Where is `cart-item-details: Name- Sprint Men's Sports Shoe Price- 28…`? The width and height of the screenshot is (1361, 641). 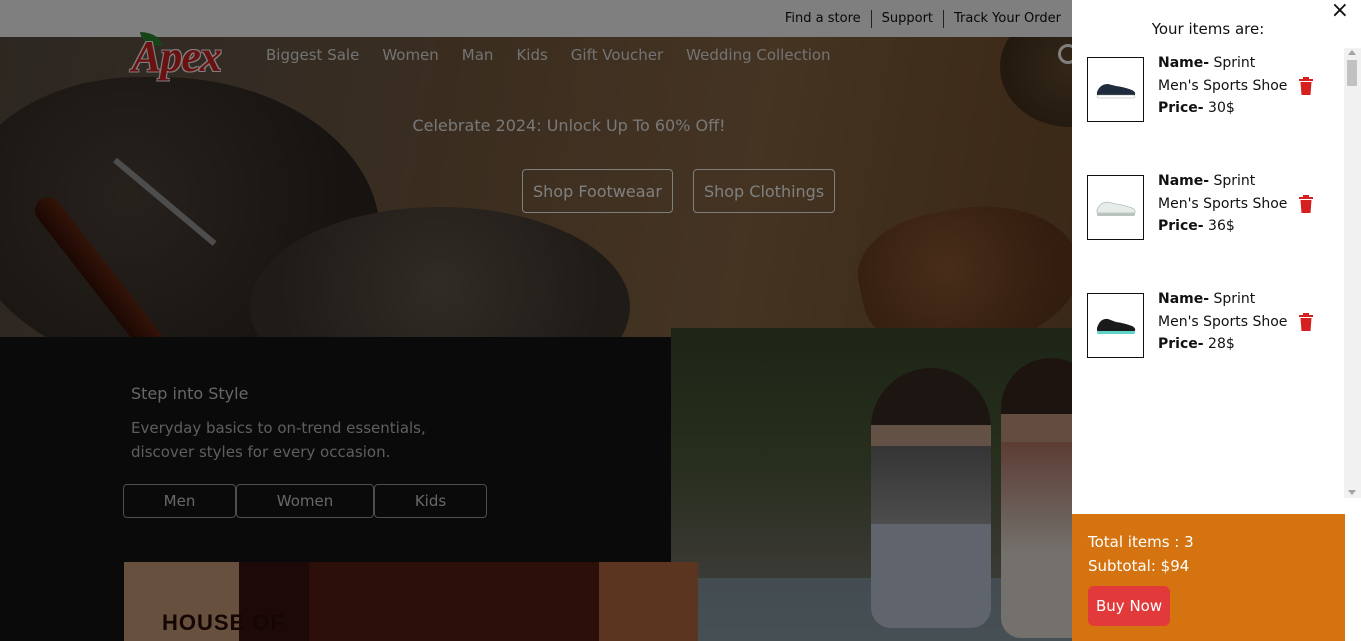 cart-item-details: Name- Sprint Men's Sports Shoe Price- 28… is located at coordinates (1223, 322).